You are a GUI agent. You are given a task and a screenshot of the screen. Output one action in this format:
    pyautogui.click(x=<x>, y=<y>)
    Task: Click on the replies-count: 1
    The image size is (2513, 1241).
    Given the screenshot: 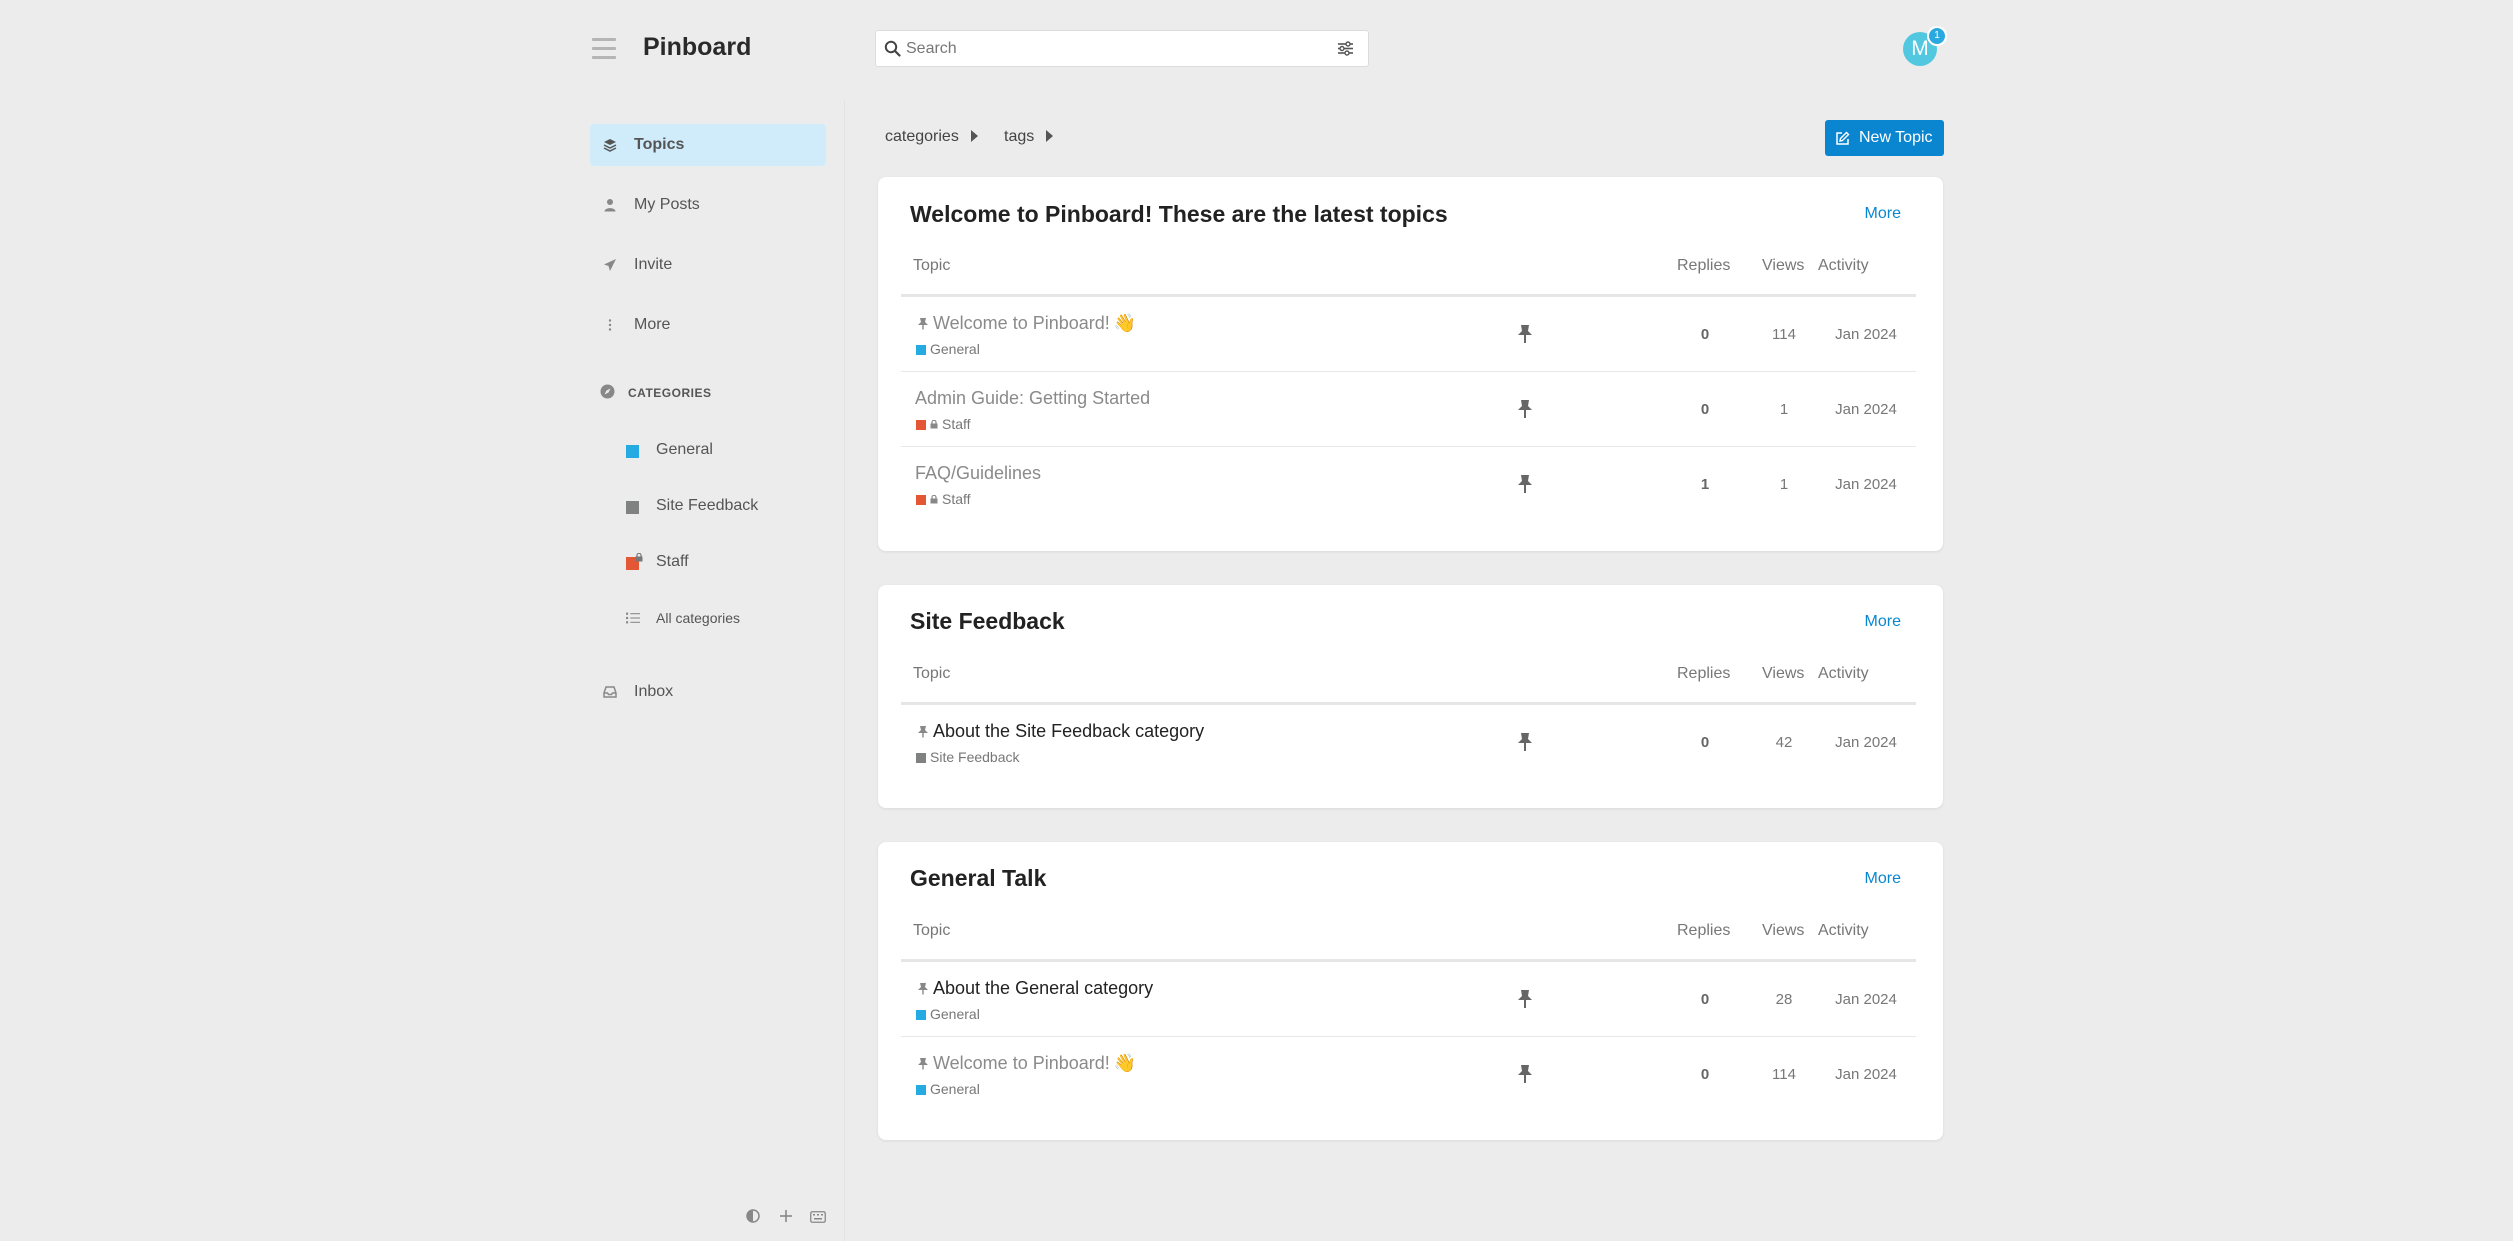 What is the action you would take?
    pyautogui.click(x=1705, y=484)
    